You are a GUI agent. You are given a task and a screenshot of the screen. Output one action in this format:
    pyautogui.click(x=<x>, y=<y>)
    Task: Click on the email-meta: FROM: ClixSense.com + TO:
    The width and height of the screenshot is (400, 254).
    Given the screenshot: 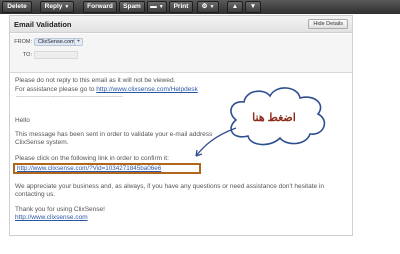 What is the action you would take?
    pyautogui.click(x=181, y=53)
    